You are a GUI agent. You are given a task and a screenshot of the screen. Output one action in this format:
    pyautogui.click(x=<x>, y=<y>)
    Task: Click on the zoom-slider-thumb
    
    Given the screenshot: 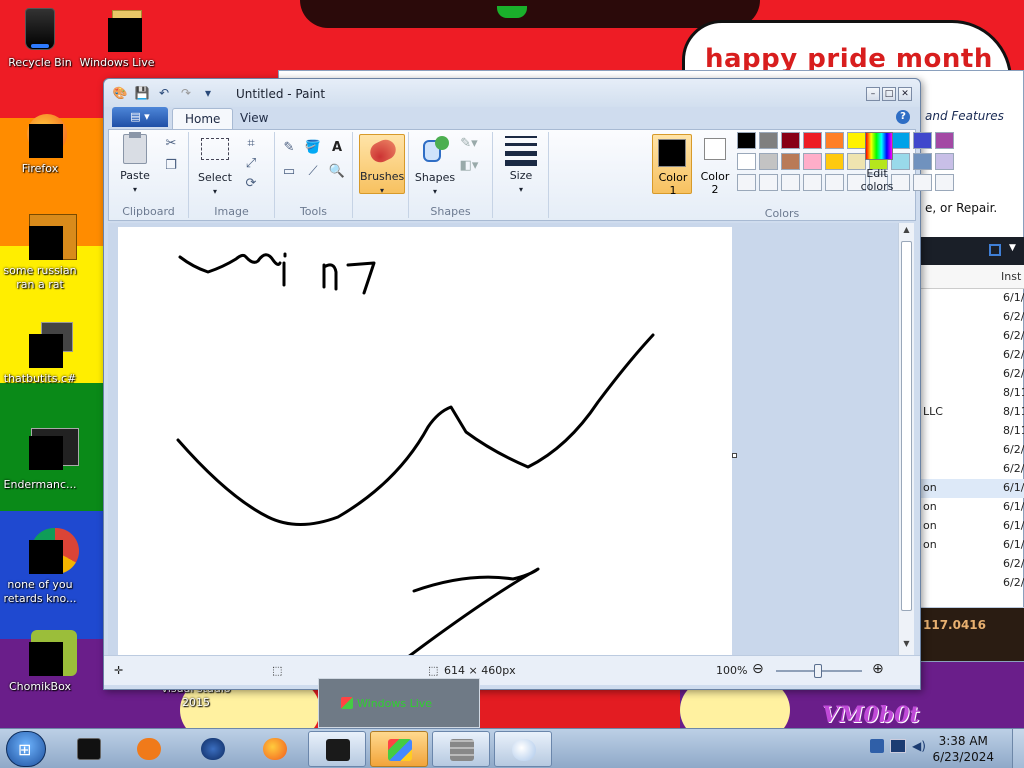 What is the action you would take?
    pyautogui.click(x=818, y=671)
    